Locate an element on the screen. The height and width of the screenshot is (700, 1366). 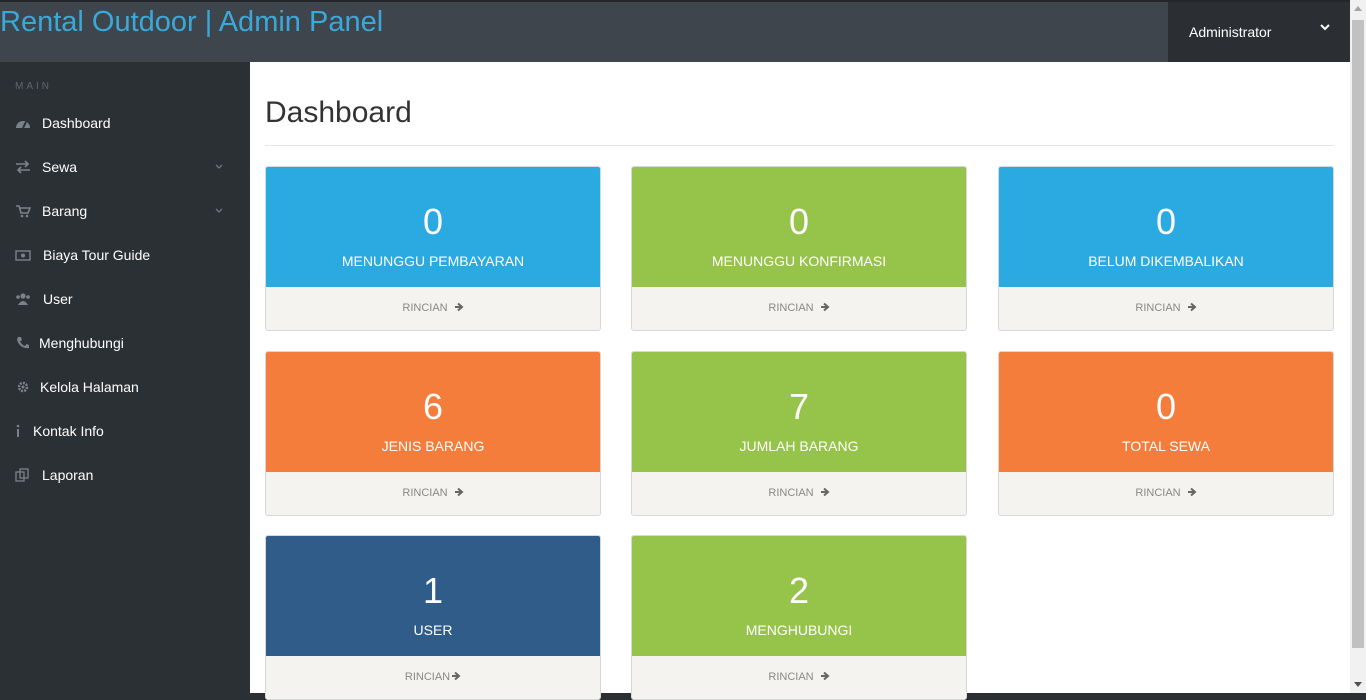
cart-icon is located at coordinates (23, 211).